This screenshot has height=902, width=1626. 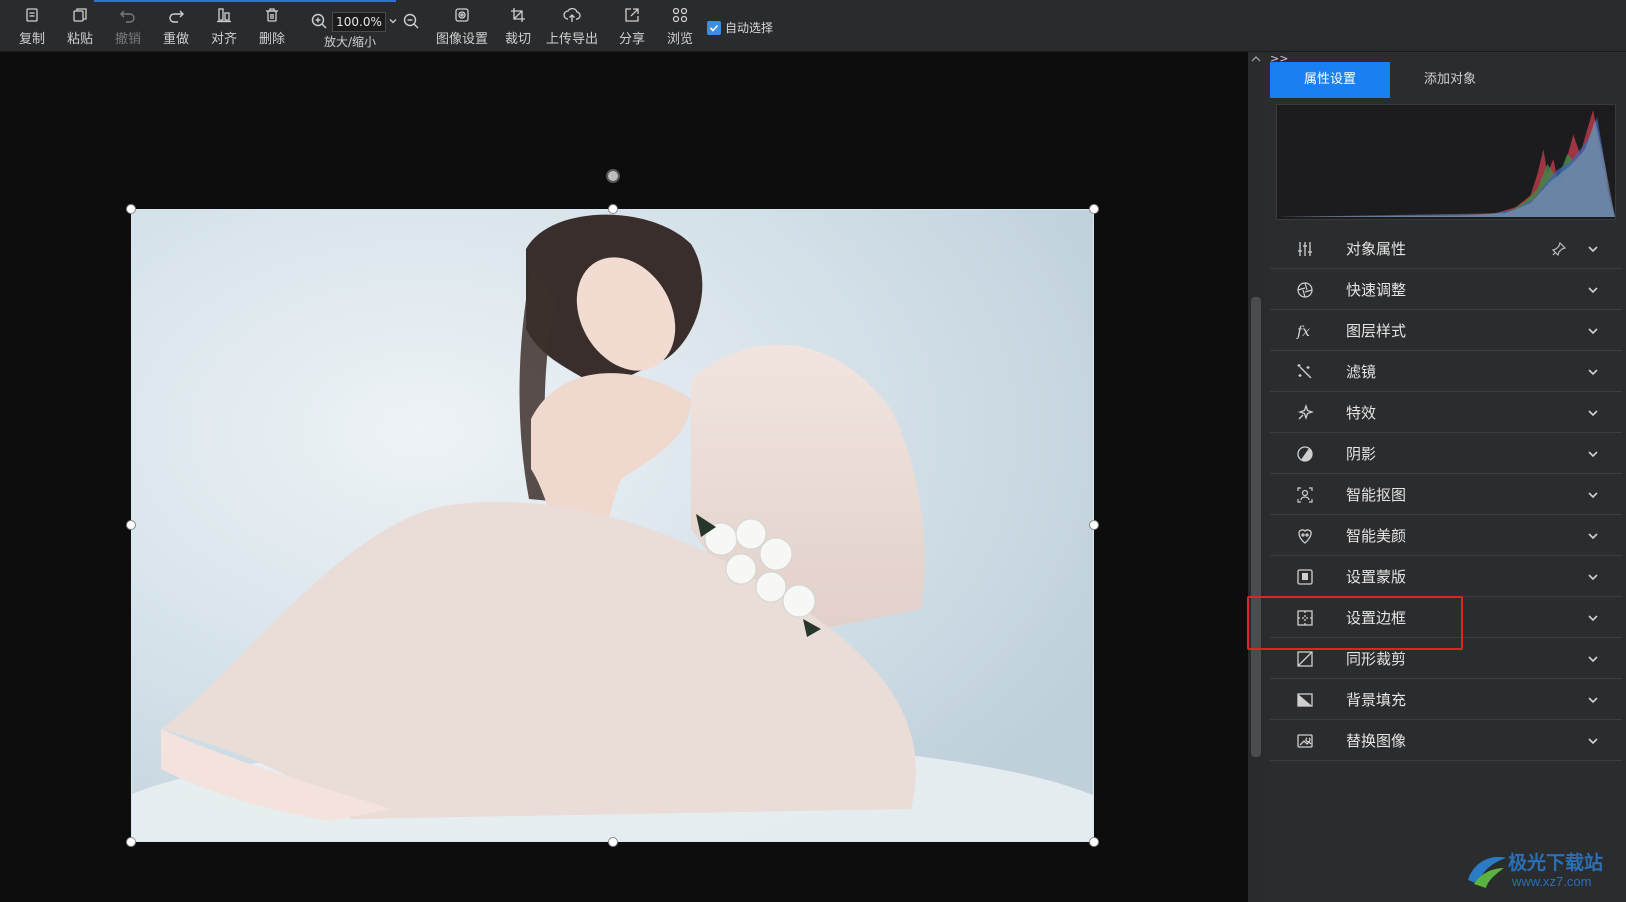 What do you see at coordinates (31, 39) in the screenshot?
I see `copy-label: 复制` at bounding box center [31, 39].